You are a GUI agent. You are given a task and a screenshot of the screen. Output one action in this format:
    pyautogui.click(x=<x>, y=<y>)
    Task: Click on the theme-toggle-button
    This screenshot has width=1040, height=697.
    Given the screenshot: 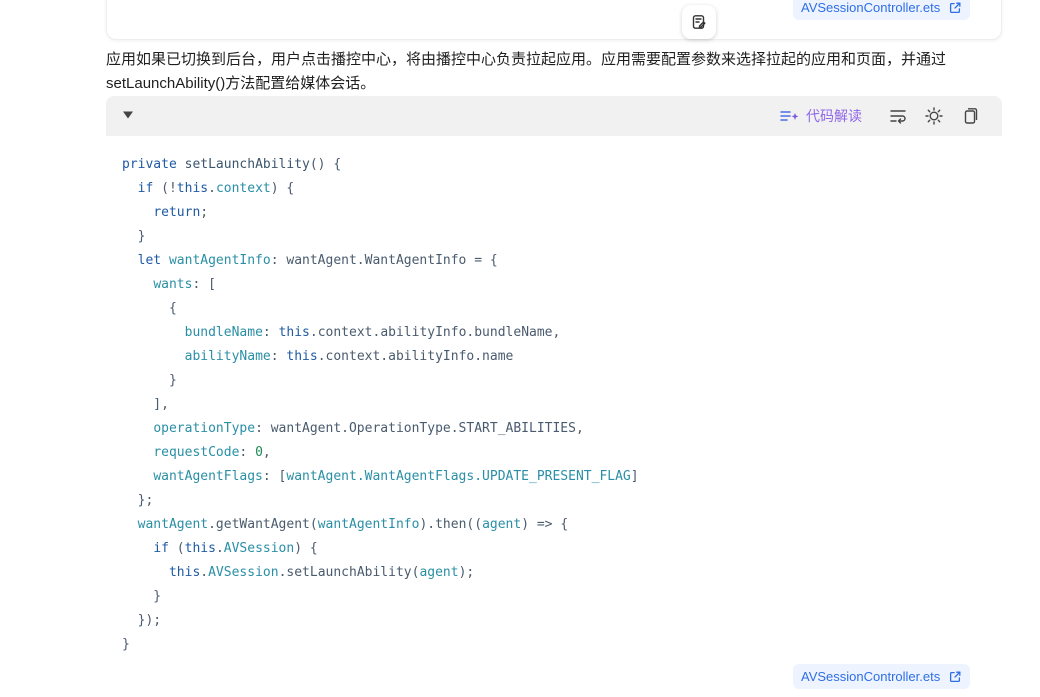 What is the action you would take?
    pyautogui.click(x=934, y=116)
    